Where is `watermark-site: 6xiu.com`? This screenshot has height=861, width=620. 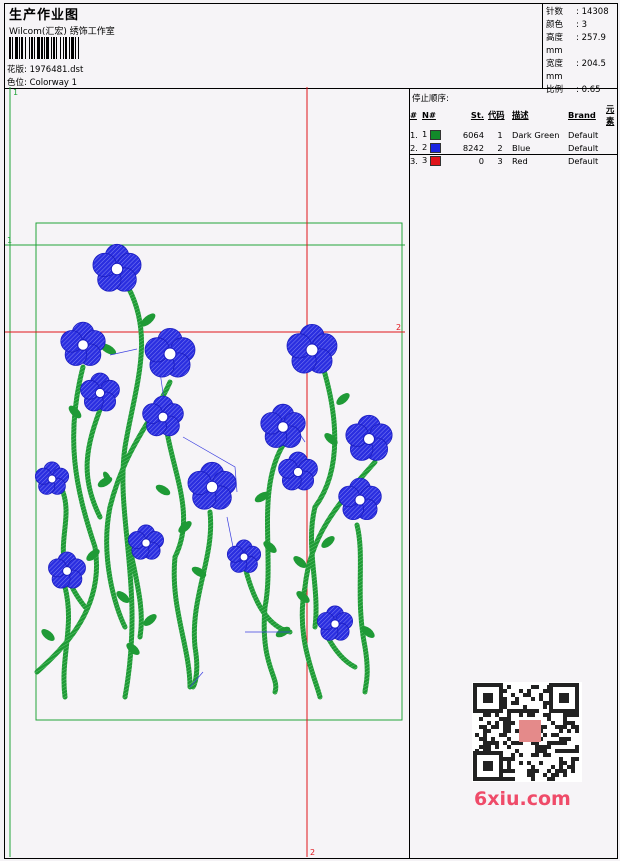
watermark-site: 6xiu.com is located at coordinates (522, 799).